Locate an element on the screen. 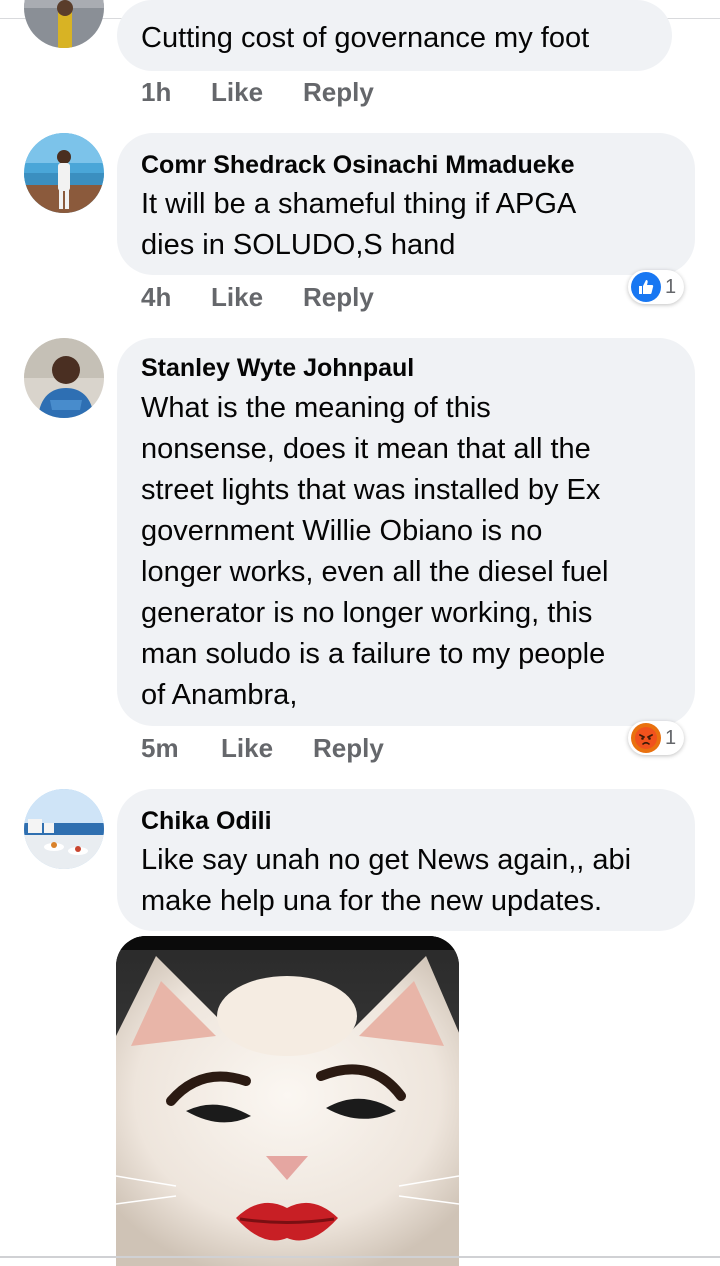 This screenshot has height=1266, width=720. bottom-divider is located at coordinates (360, 1257).